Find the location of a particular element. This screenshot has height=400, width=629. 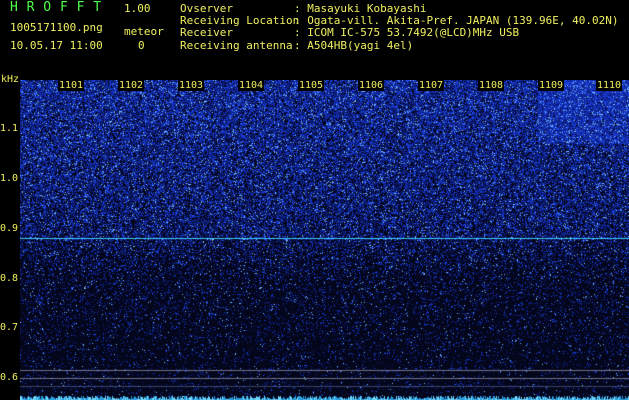

y-tick-label: 1.1 is located at coordinates (9, 128).